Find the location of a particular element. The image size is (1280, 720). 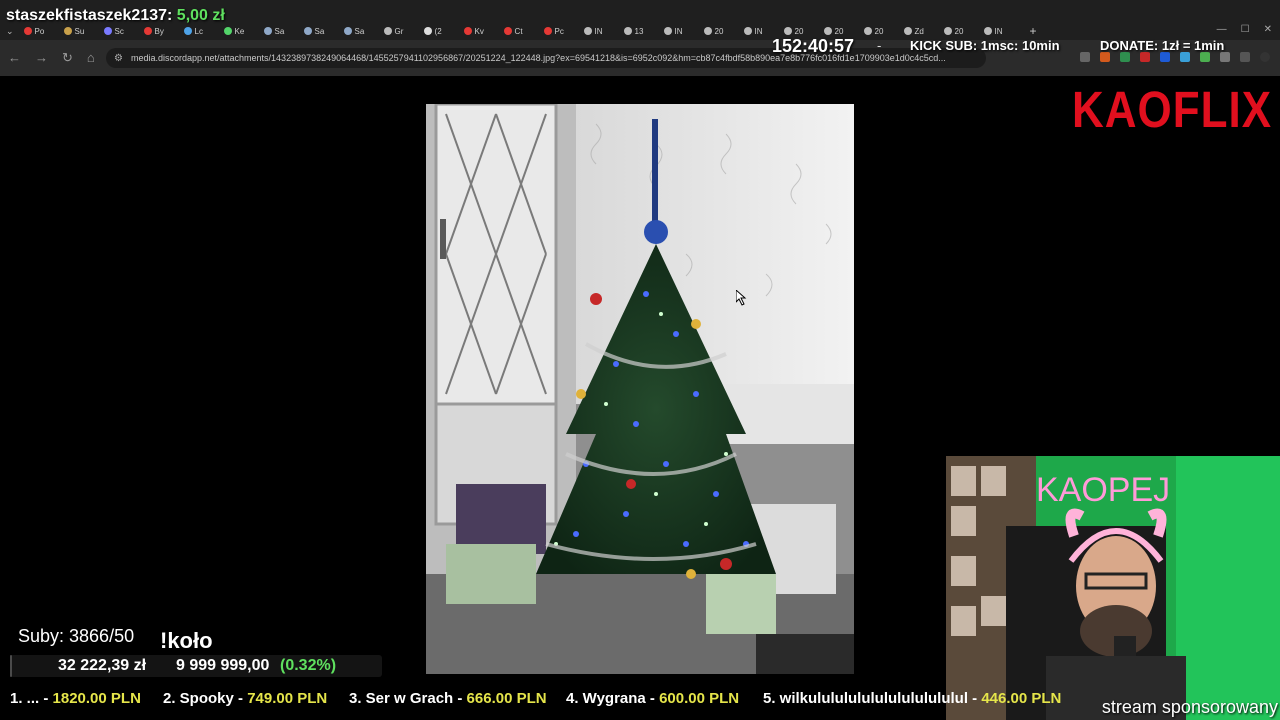

browser-tab: (2 is located at coordinates (441, 31).